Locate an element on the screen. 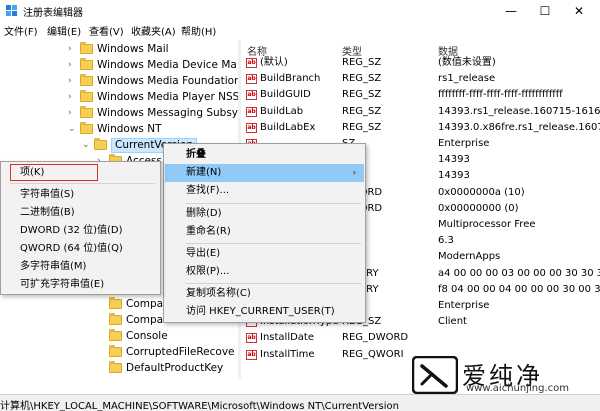 The image size is (600, 411). cell-data: 14393.rs1_release.160715-1616 is located at coordinates (519, 111).